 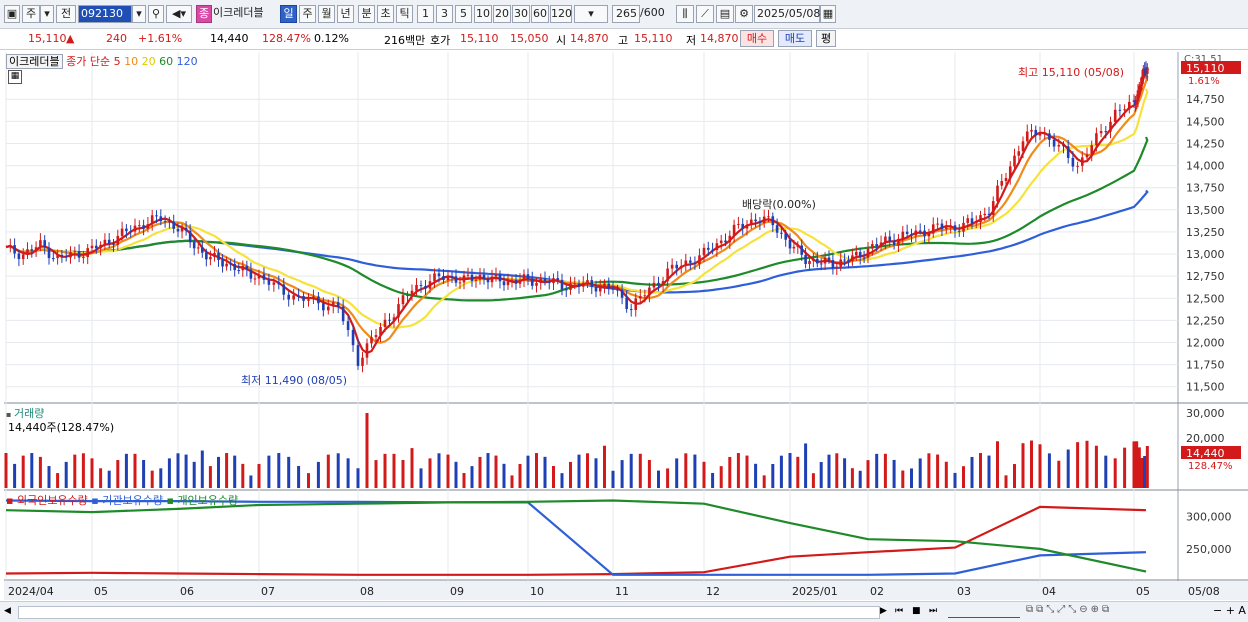 I want to click on date-input: 2025/05/08, so click(x=787, y=14).